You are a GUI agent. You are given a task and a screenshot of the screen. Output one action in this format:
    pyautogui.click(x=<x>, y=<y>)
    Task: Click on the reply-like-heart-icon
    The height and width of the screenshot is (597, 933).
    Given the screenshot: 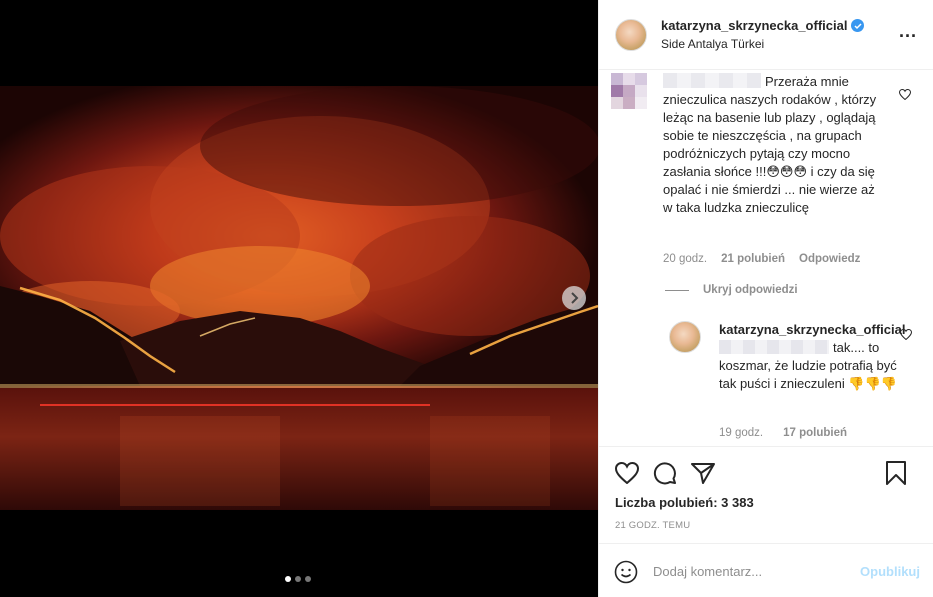 What is the action you would take?
    pyautogui.click(x=906, y=336)
    